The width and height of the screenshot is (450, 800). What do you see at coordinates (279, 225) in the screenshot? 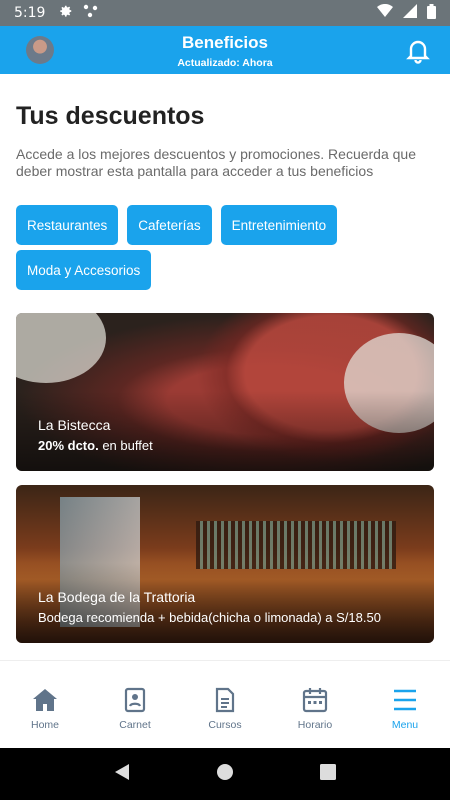
I see `category-chip-entretenimiento: Entretenimiento` at bounding box center [279, 225].